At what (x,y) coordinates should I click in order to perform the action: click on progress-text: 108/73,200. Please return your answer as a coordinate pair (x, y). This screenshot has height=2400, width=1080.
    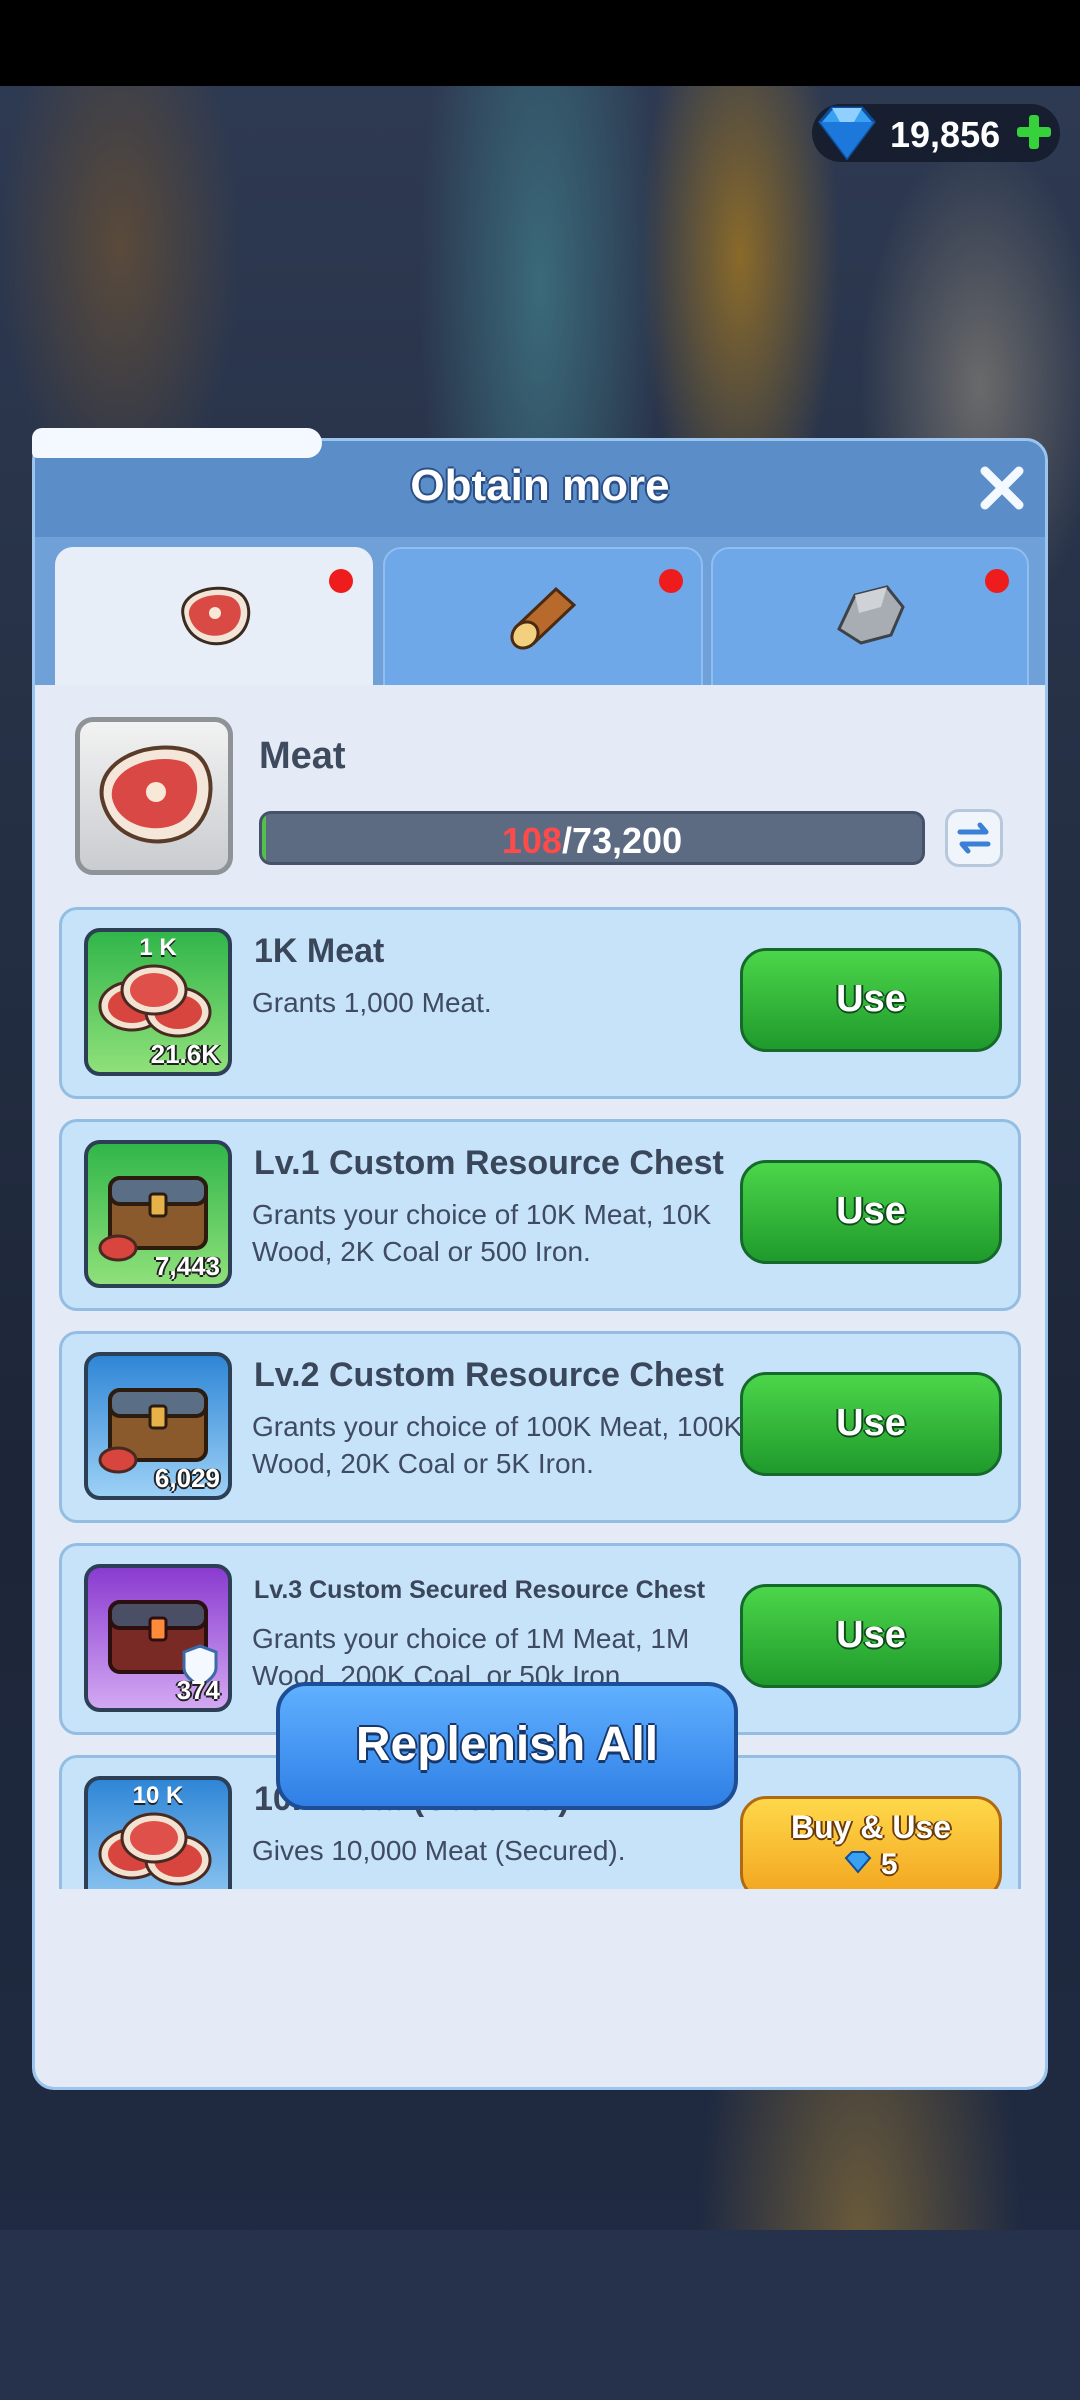
    Looking at the image, I should click on (592, 841).